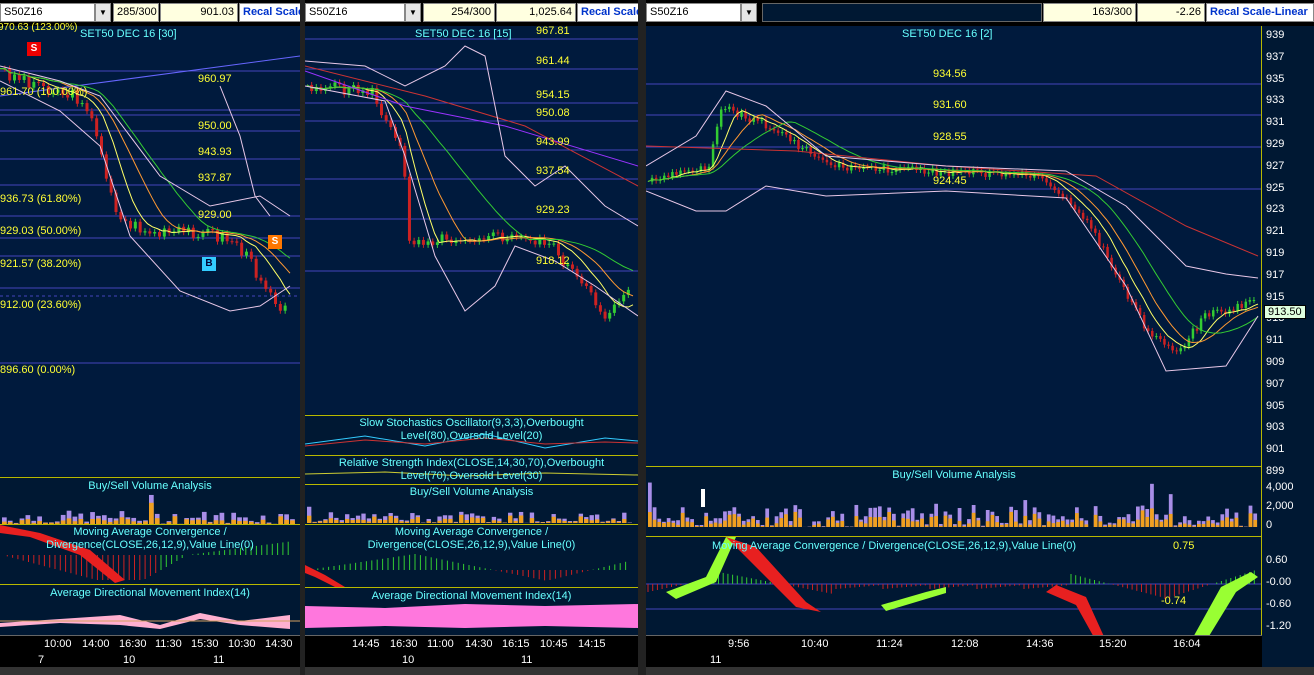 The height and width of the screenshot is (675, 1314). What do you see at coordinates (150, 486) in the screenshot?
I see `pane-title: Buy/Sell Volume Analysis` at bounding box center [150, 486].